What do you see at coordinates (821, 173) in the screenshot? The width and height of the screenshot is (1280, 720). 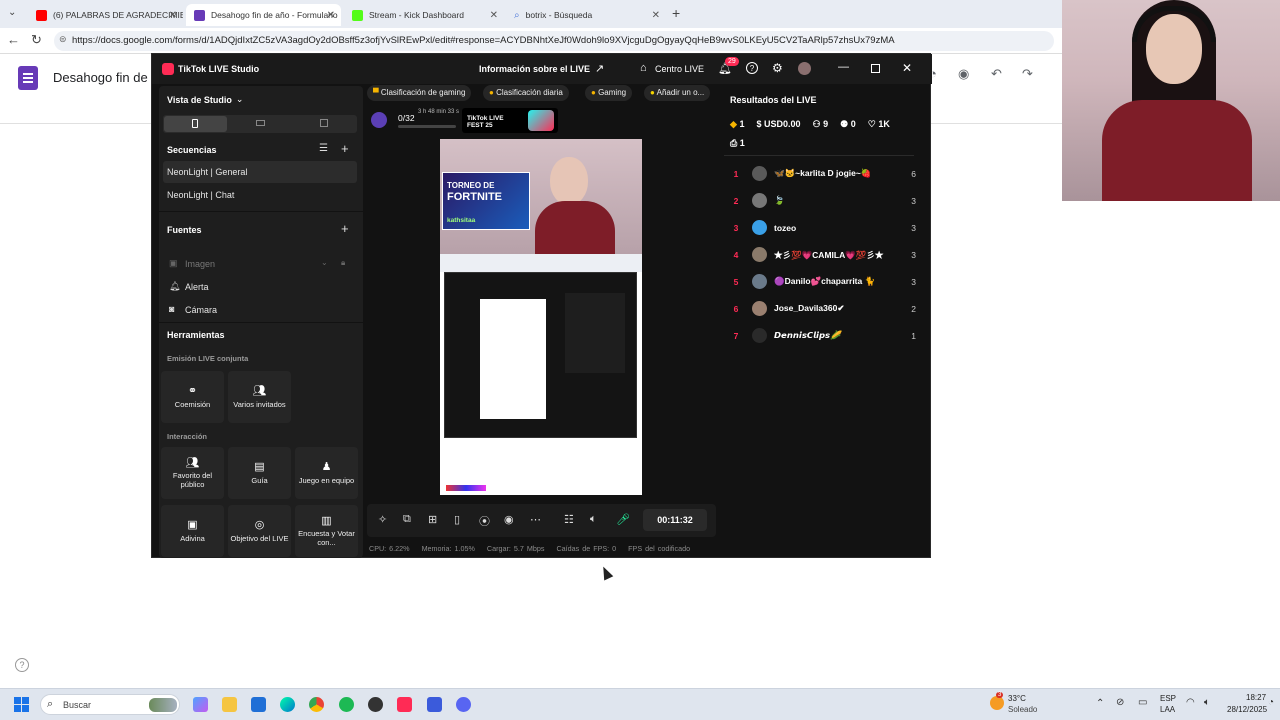 I see `ranking-row: 1 🦋🐱~karlita D jogie~🍓 6` at bounding box center [821, 173].